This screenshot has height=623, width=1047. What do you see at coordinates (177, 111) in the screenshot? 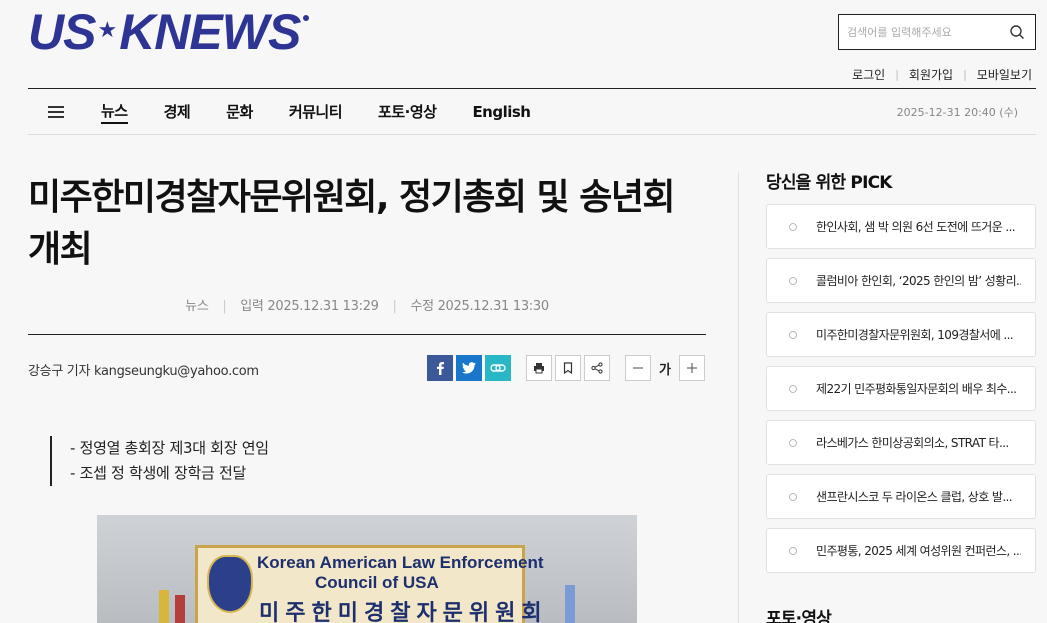
I see `nav-item-economy: 경제` at bounding box center [177, 111].